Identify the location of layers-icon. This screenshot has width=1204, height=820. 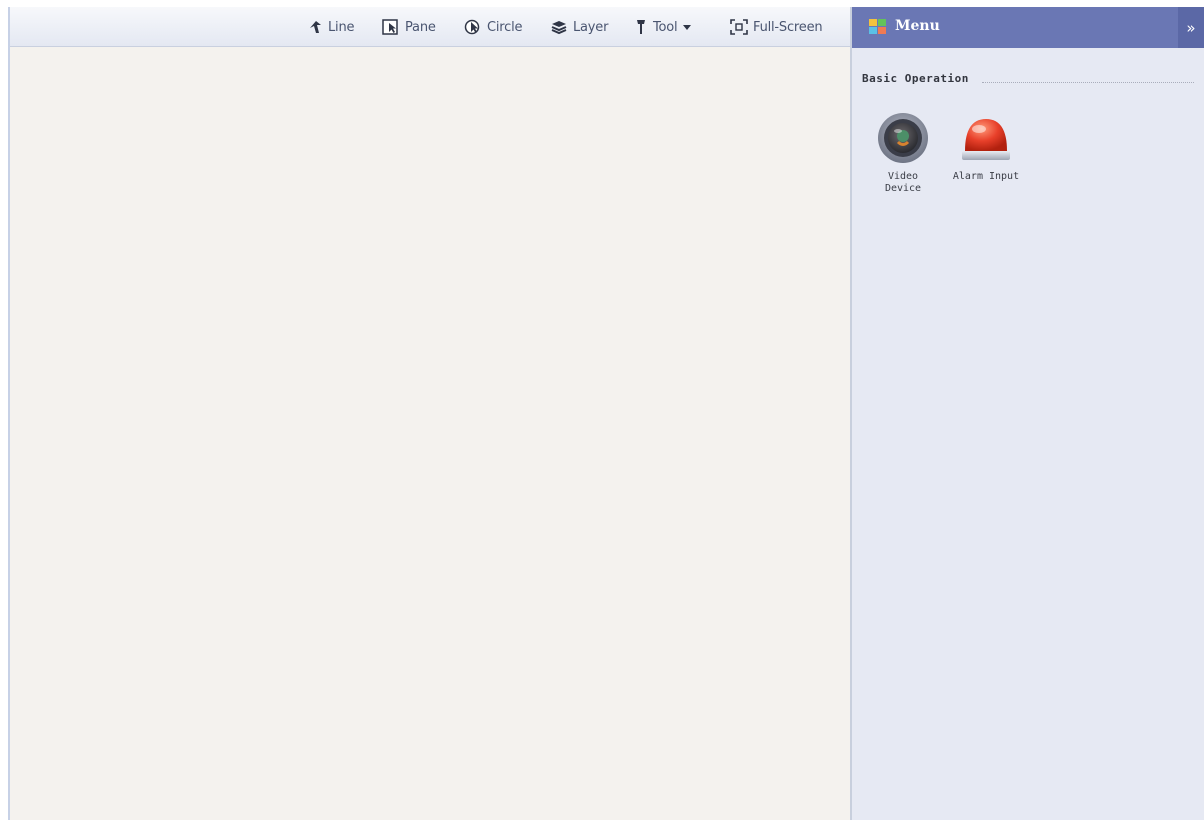
(559, 28).